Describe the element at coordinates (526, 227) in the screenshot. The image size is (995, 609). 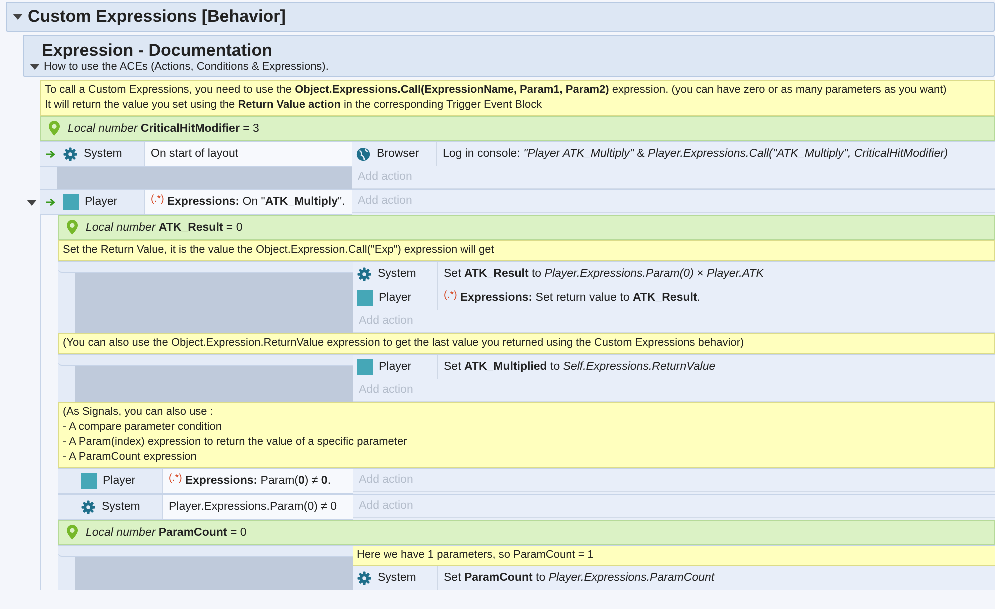
I see `local-variable-row: Local number ATK_Result = 0` at that location.